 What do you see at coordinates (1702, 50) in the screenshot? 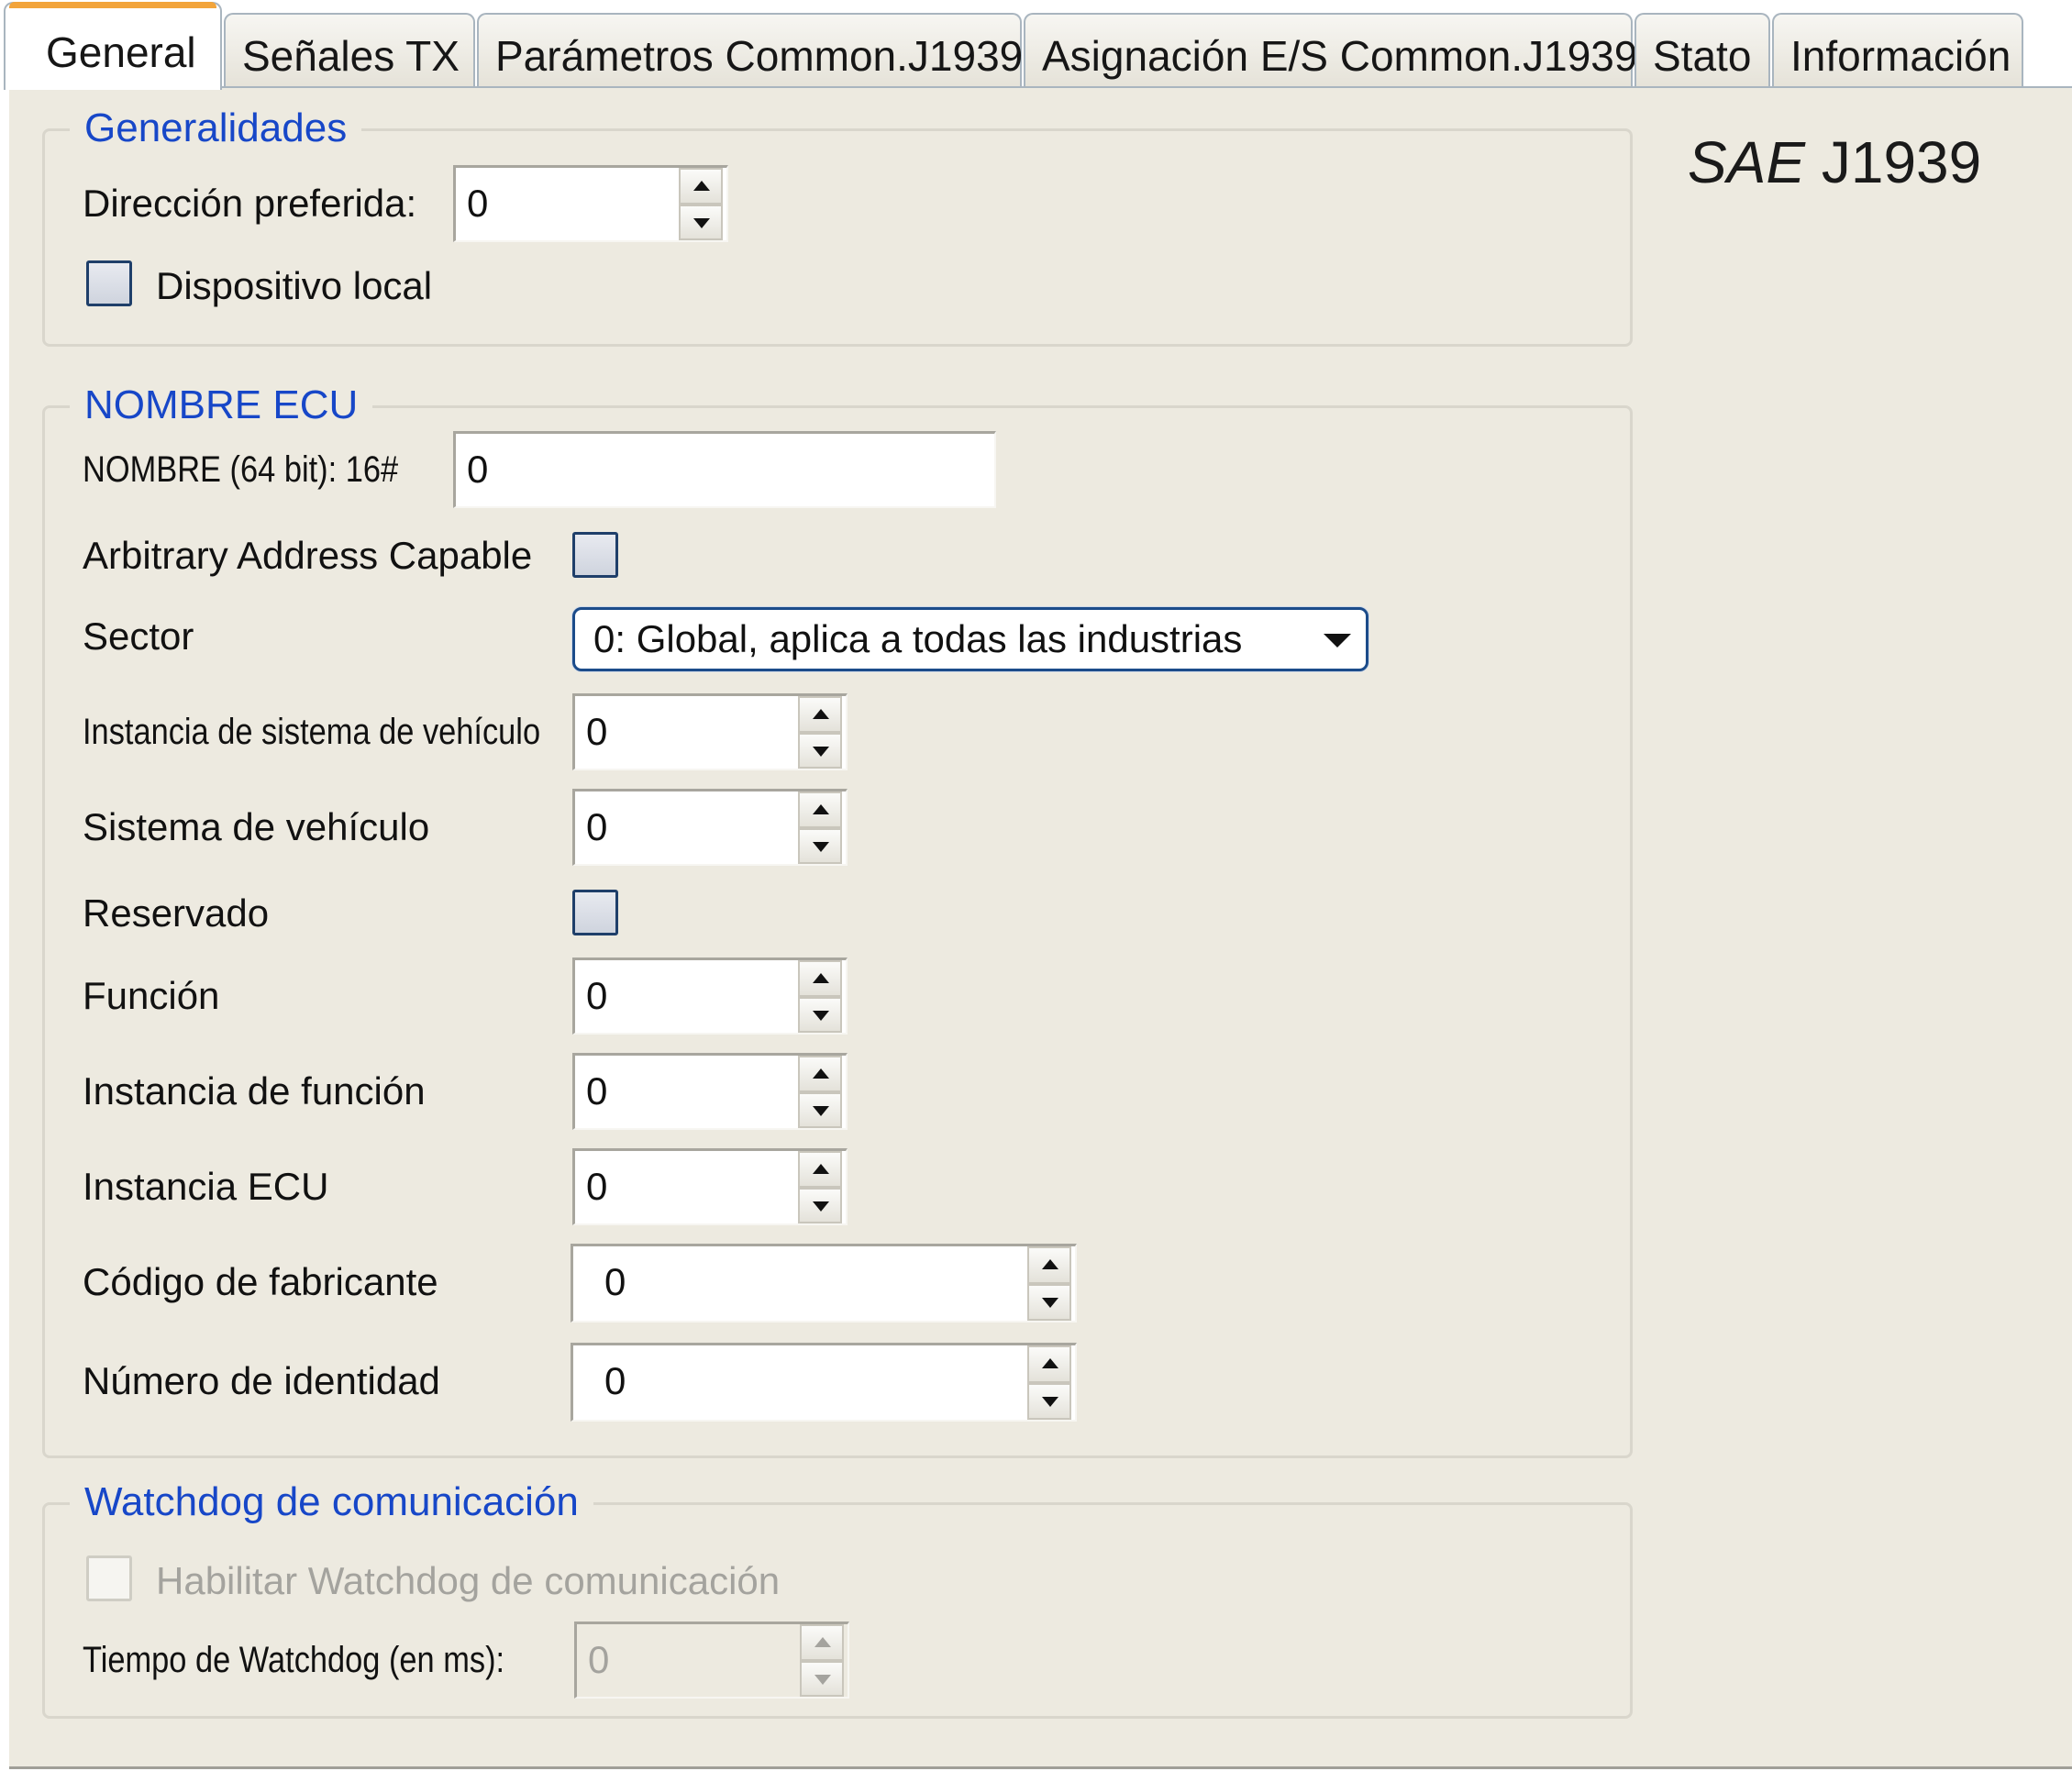
I see `tab-stato: Stato` at bounding box center [1702, 50].